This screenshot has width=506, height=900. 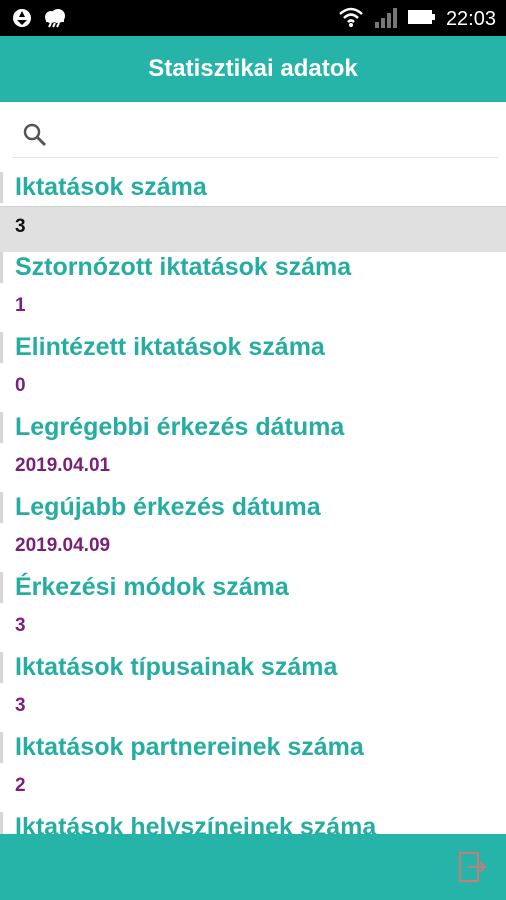 I want to click on stat-label: Elintézett iktatások száma, so click(x=170, y=347).